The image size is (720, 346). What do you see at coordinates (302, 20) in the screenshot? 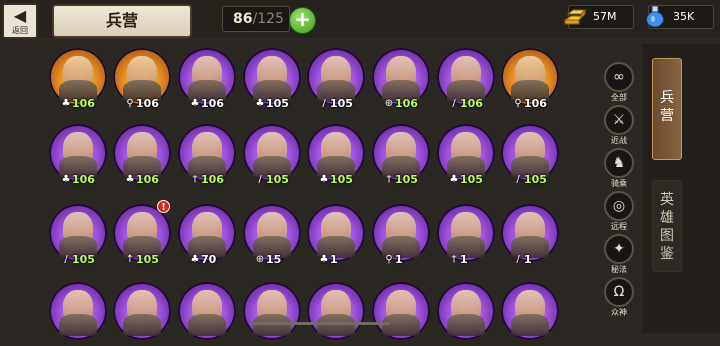
I see `add-capacity-button: +` at bounding box center [302, 20].